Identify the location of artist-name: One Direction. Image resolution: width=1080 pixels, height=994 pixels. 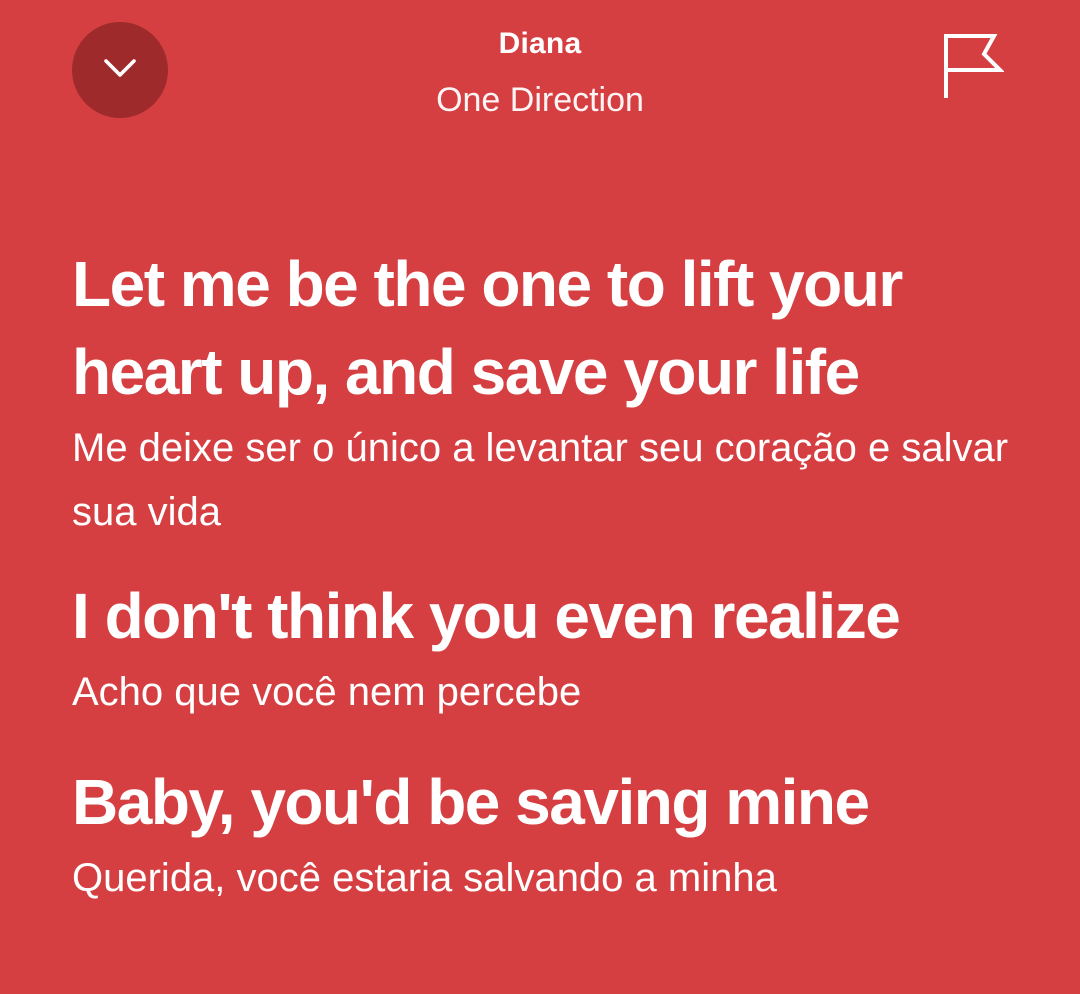
(540, 100).